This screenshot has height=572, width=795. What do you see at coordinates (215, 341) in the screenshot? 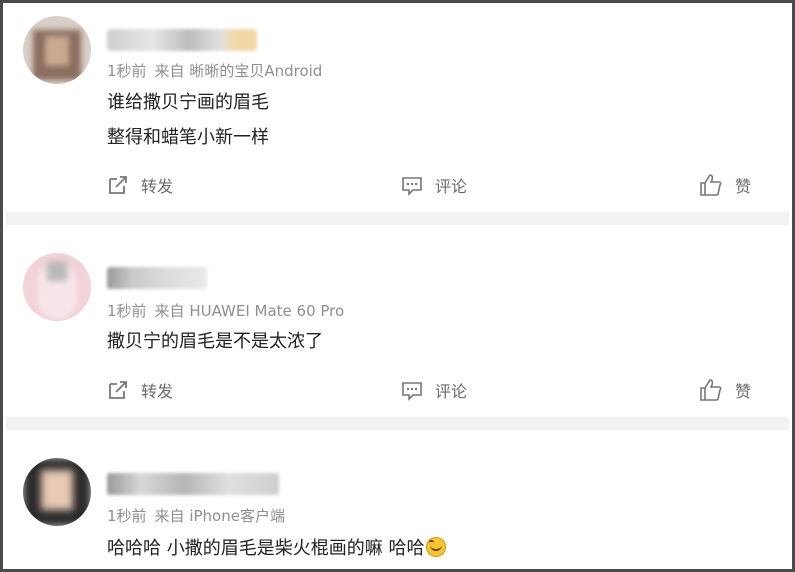
I see `post-text-line: 撒贝宁的眉毛是不是太浓了` at bounding box center [215, 341].